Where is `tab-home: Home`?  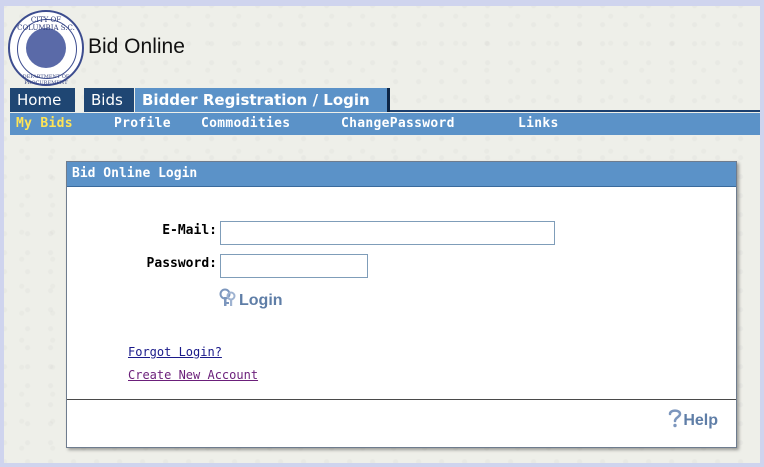 tab-home: Home is located at coordinates (42, 100).